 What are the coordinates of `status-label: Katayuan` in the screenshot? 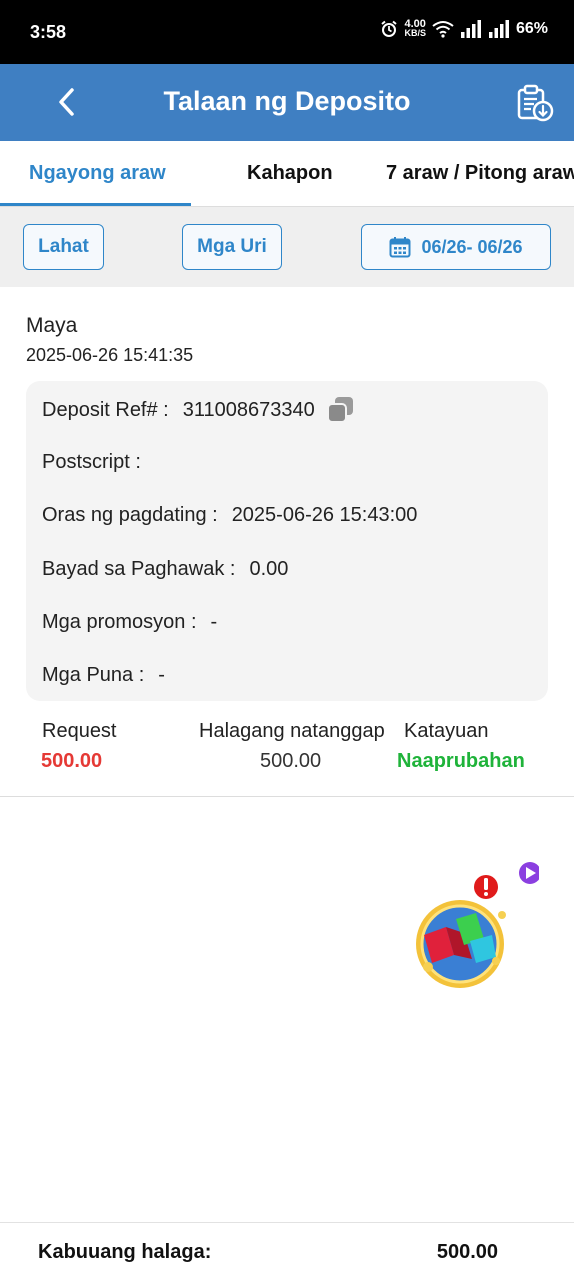 It's located at (446, 731).